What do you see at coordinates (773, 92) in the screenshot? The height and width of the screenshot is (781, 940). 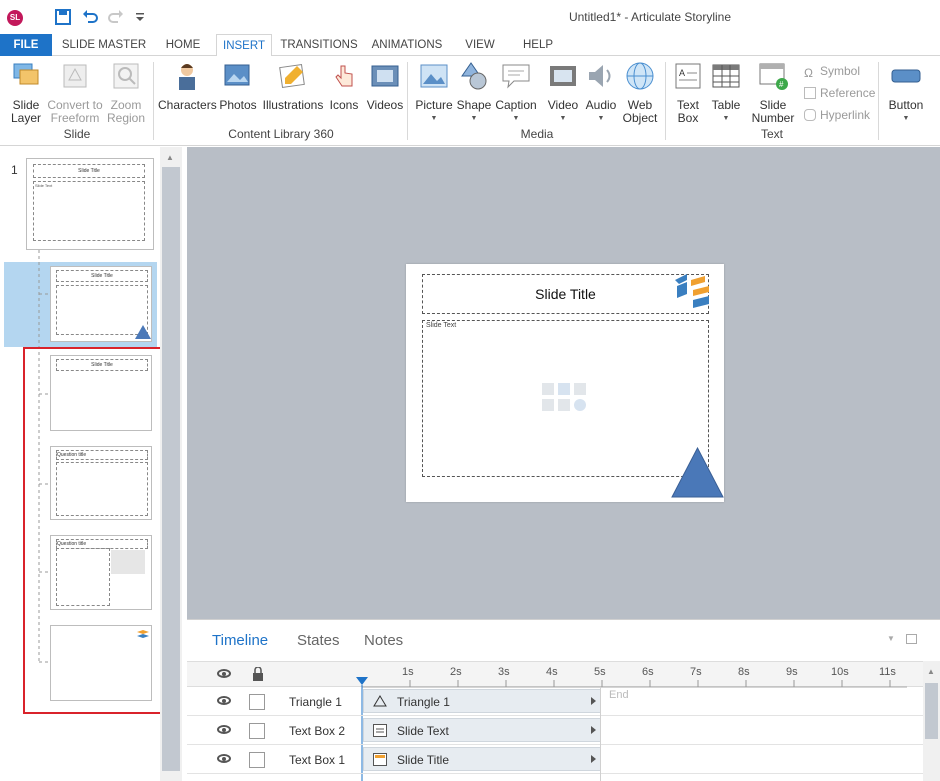 I see `slide-number-button: # Slide Number` at bounding box center [773, 92].